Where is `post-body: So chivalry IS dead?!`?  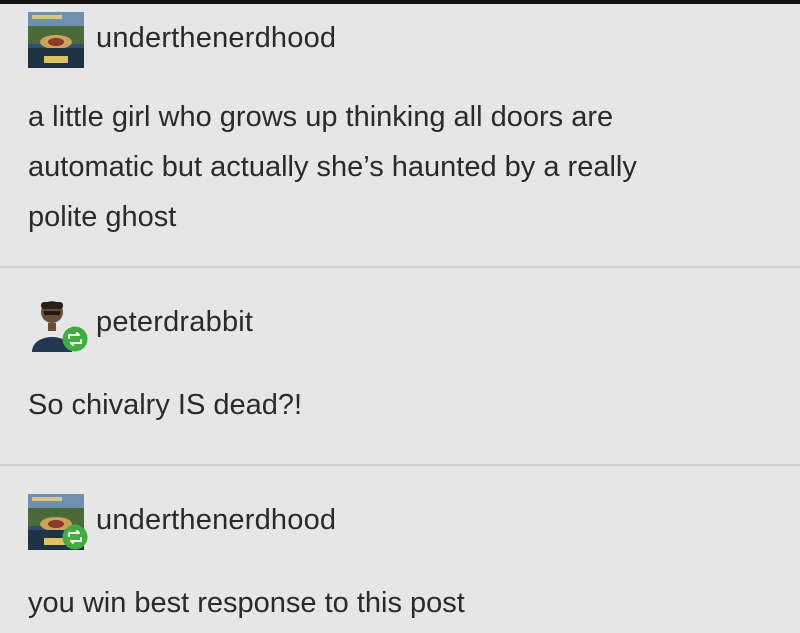
post-body: So chivalry IS dead?! is located at coordinates (404, 405).